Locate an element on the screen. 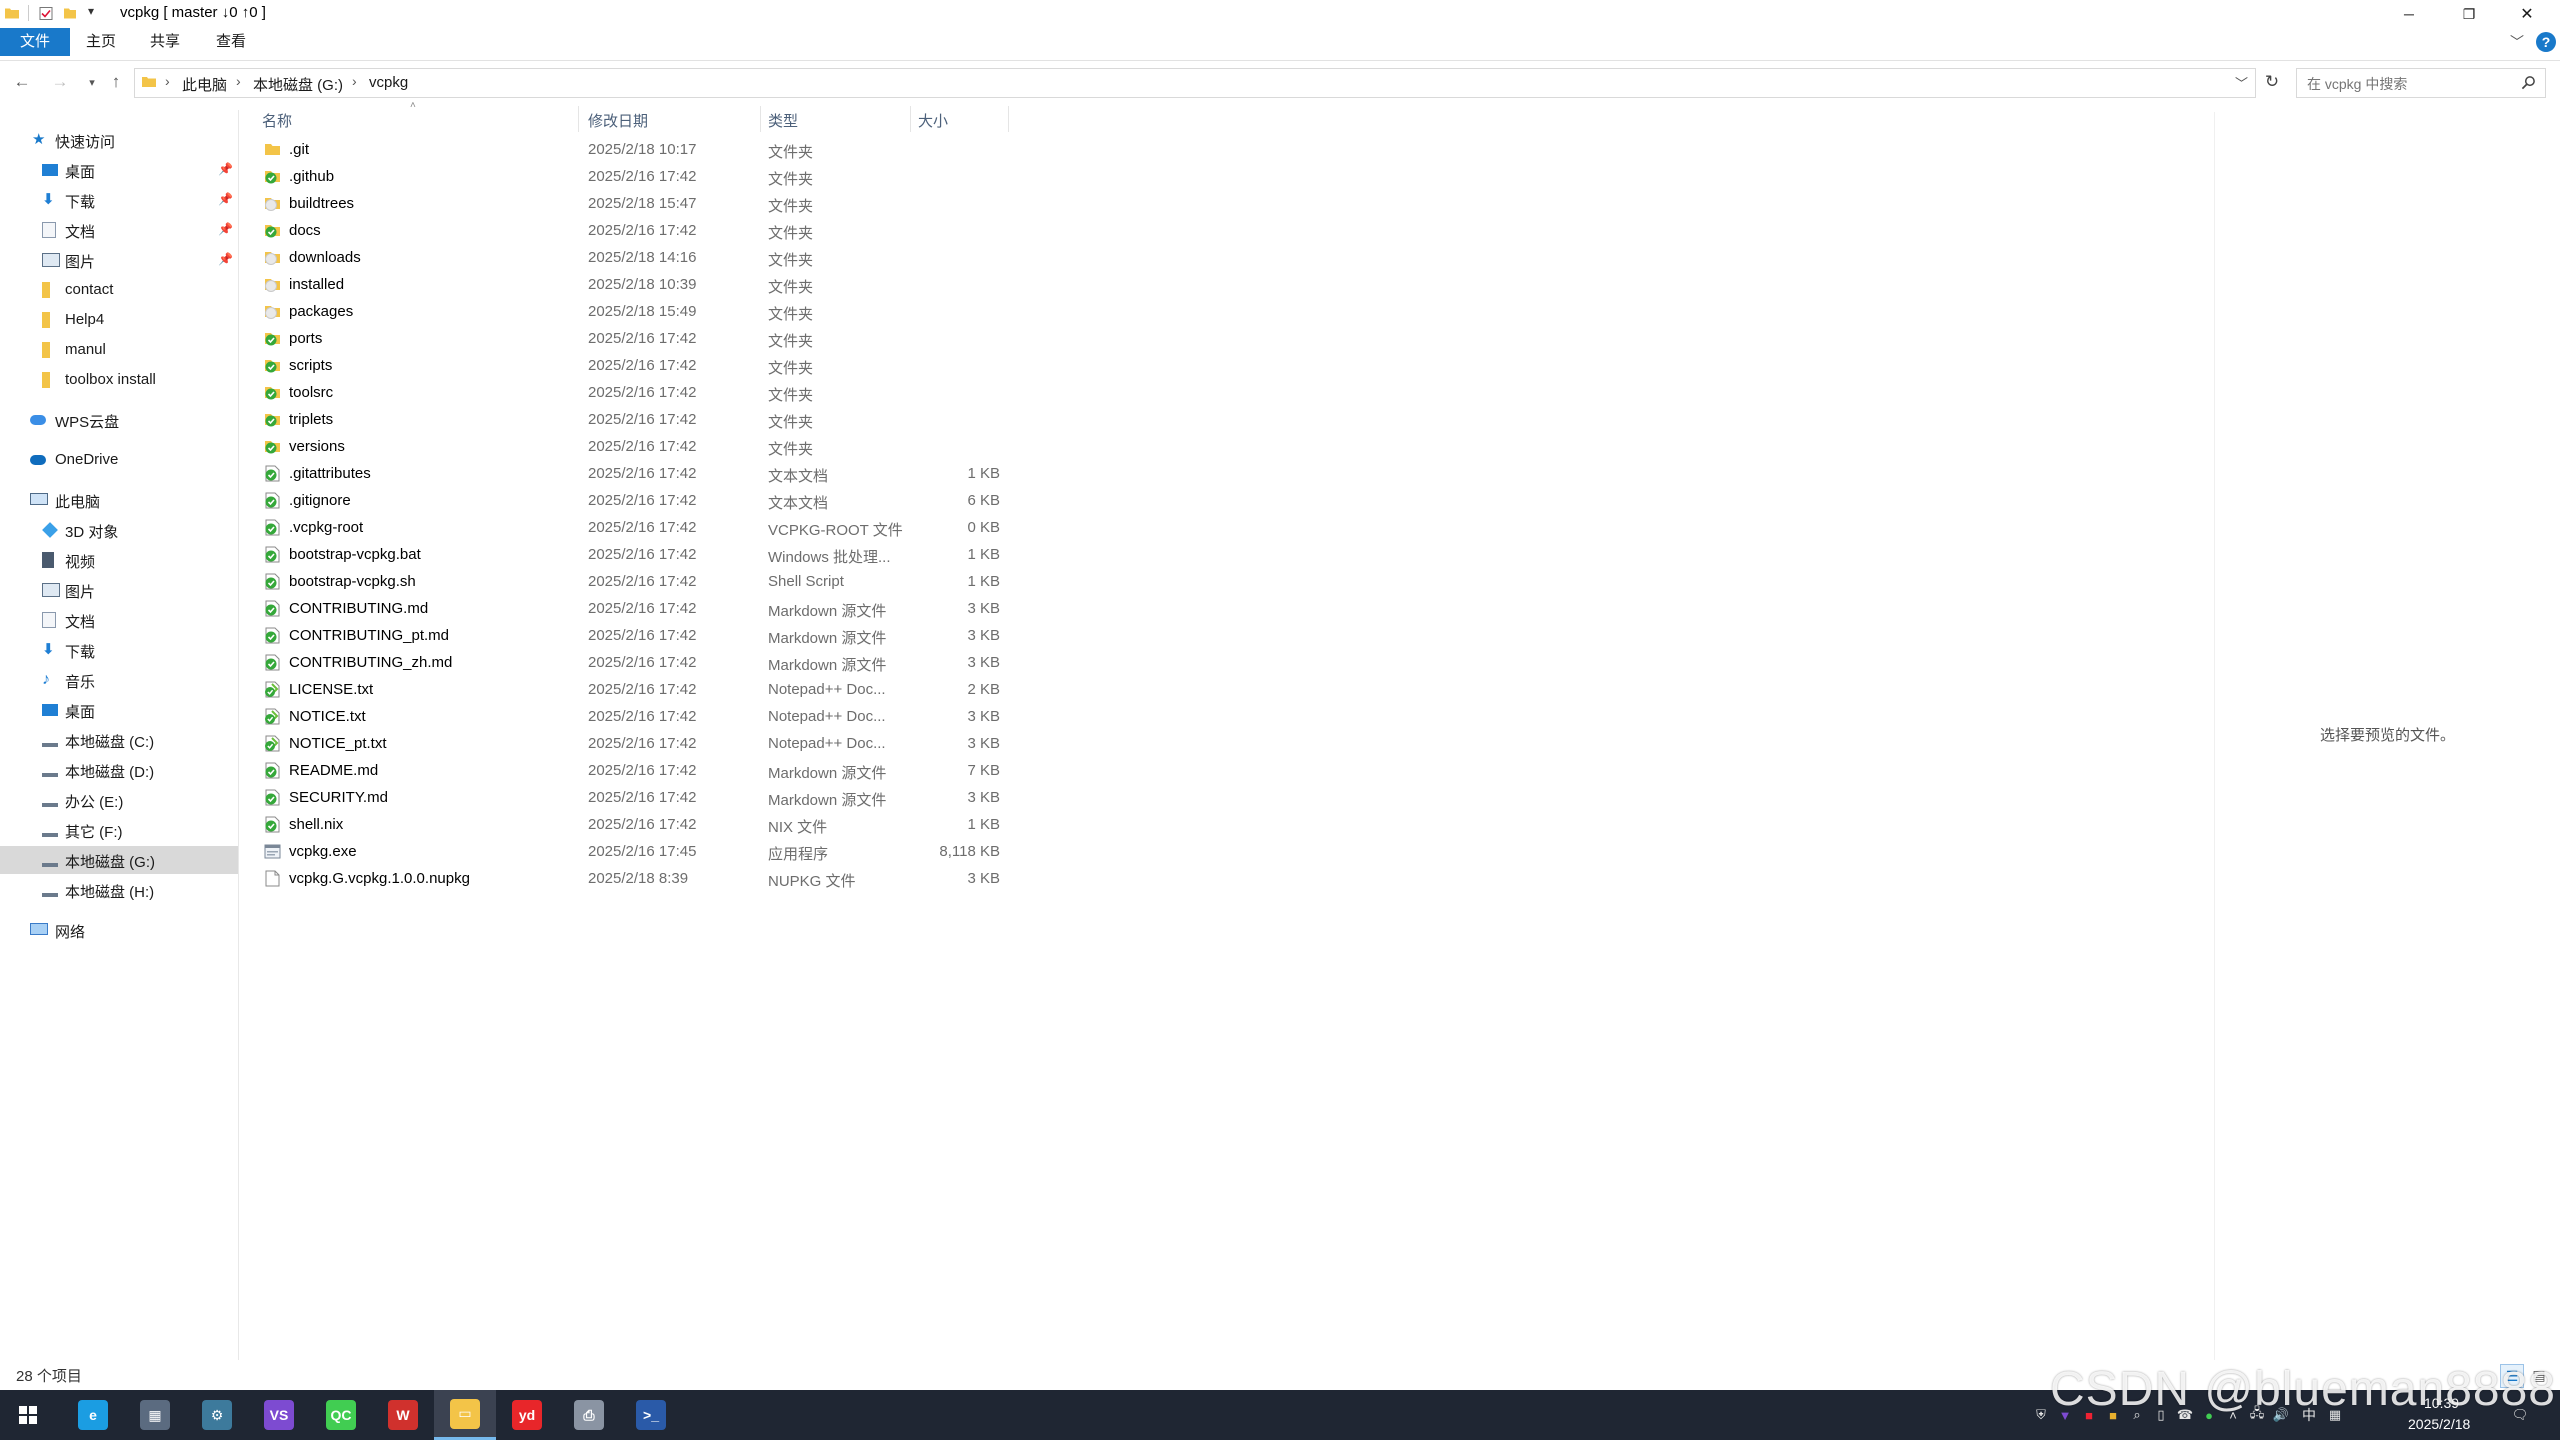 This screenshot has width=2560, height=1440. tab-file: 文件 is located at coordinates (35, 42).